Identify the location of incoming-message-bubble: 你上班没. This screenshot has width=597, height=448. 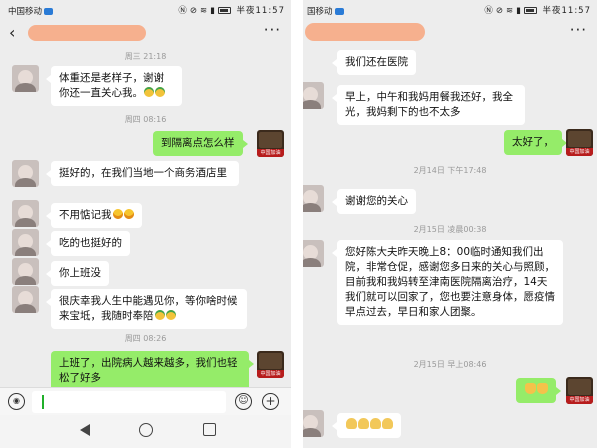
(77, 273).